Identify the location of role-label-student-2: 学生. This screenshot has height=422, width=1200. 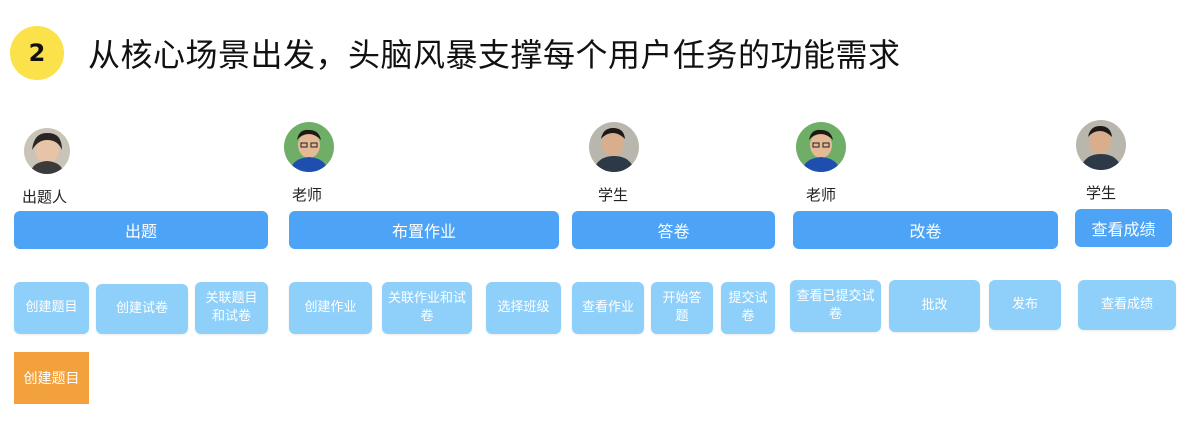
(1101, 193).